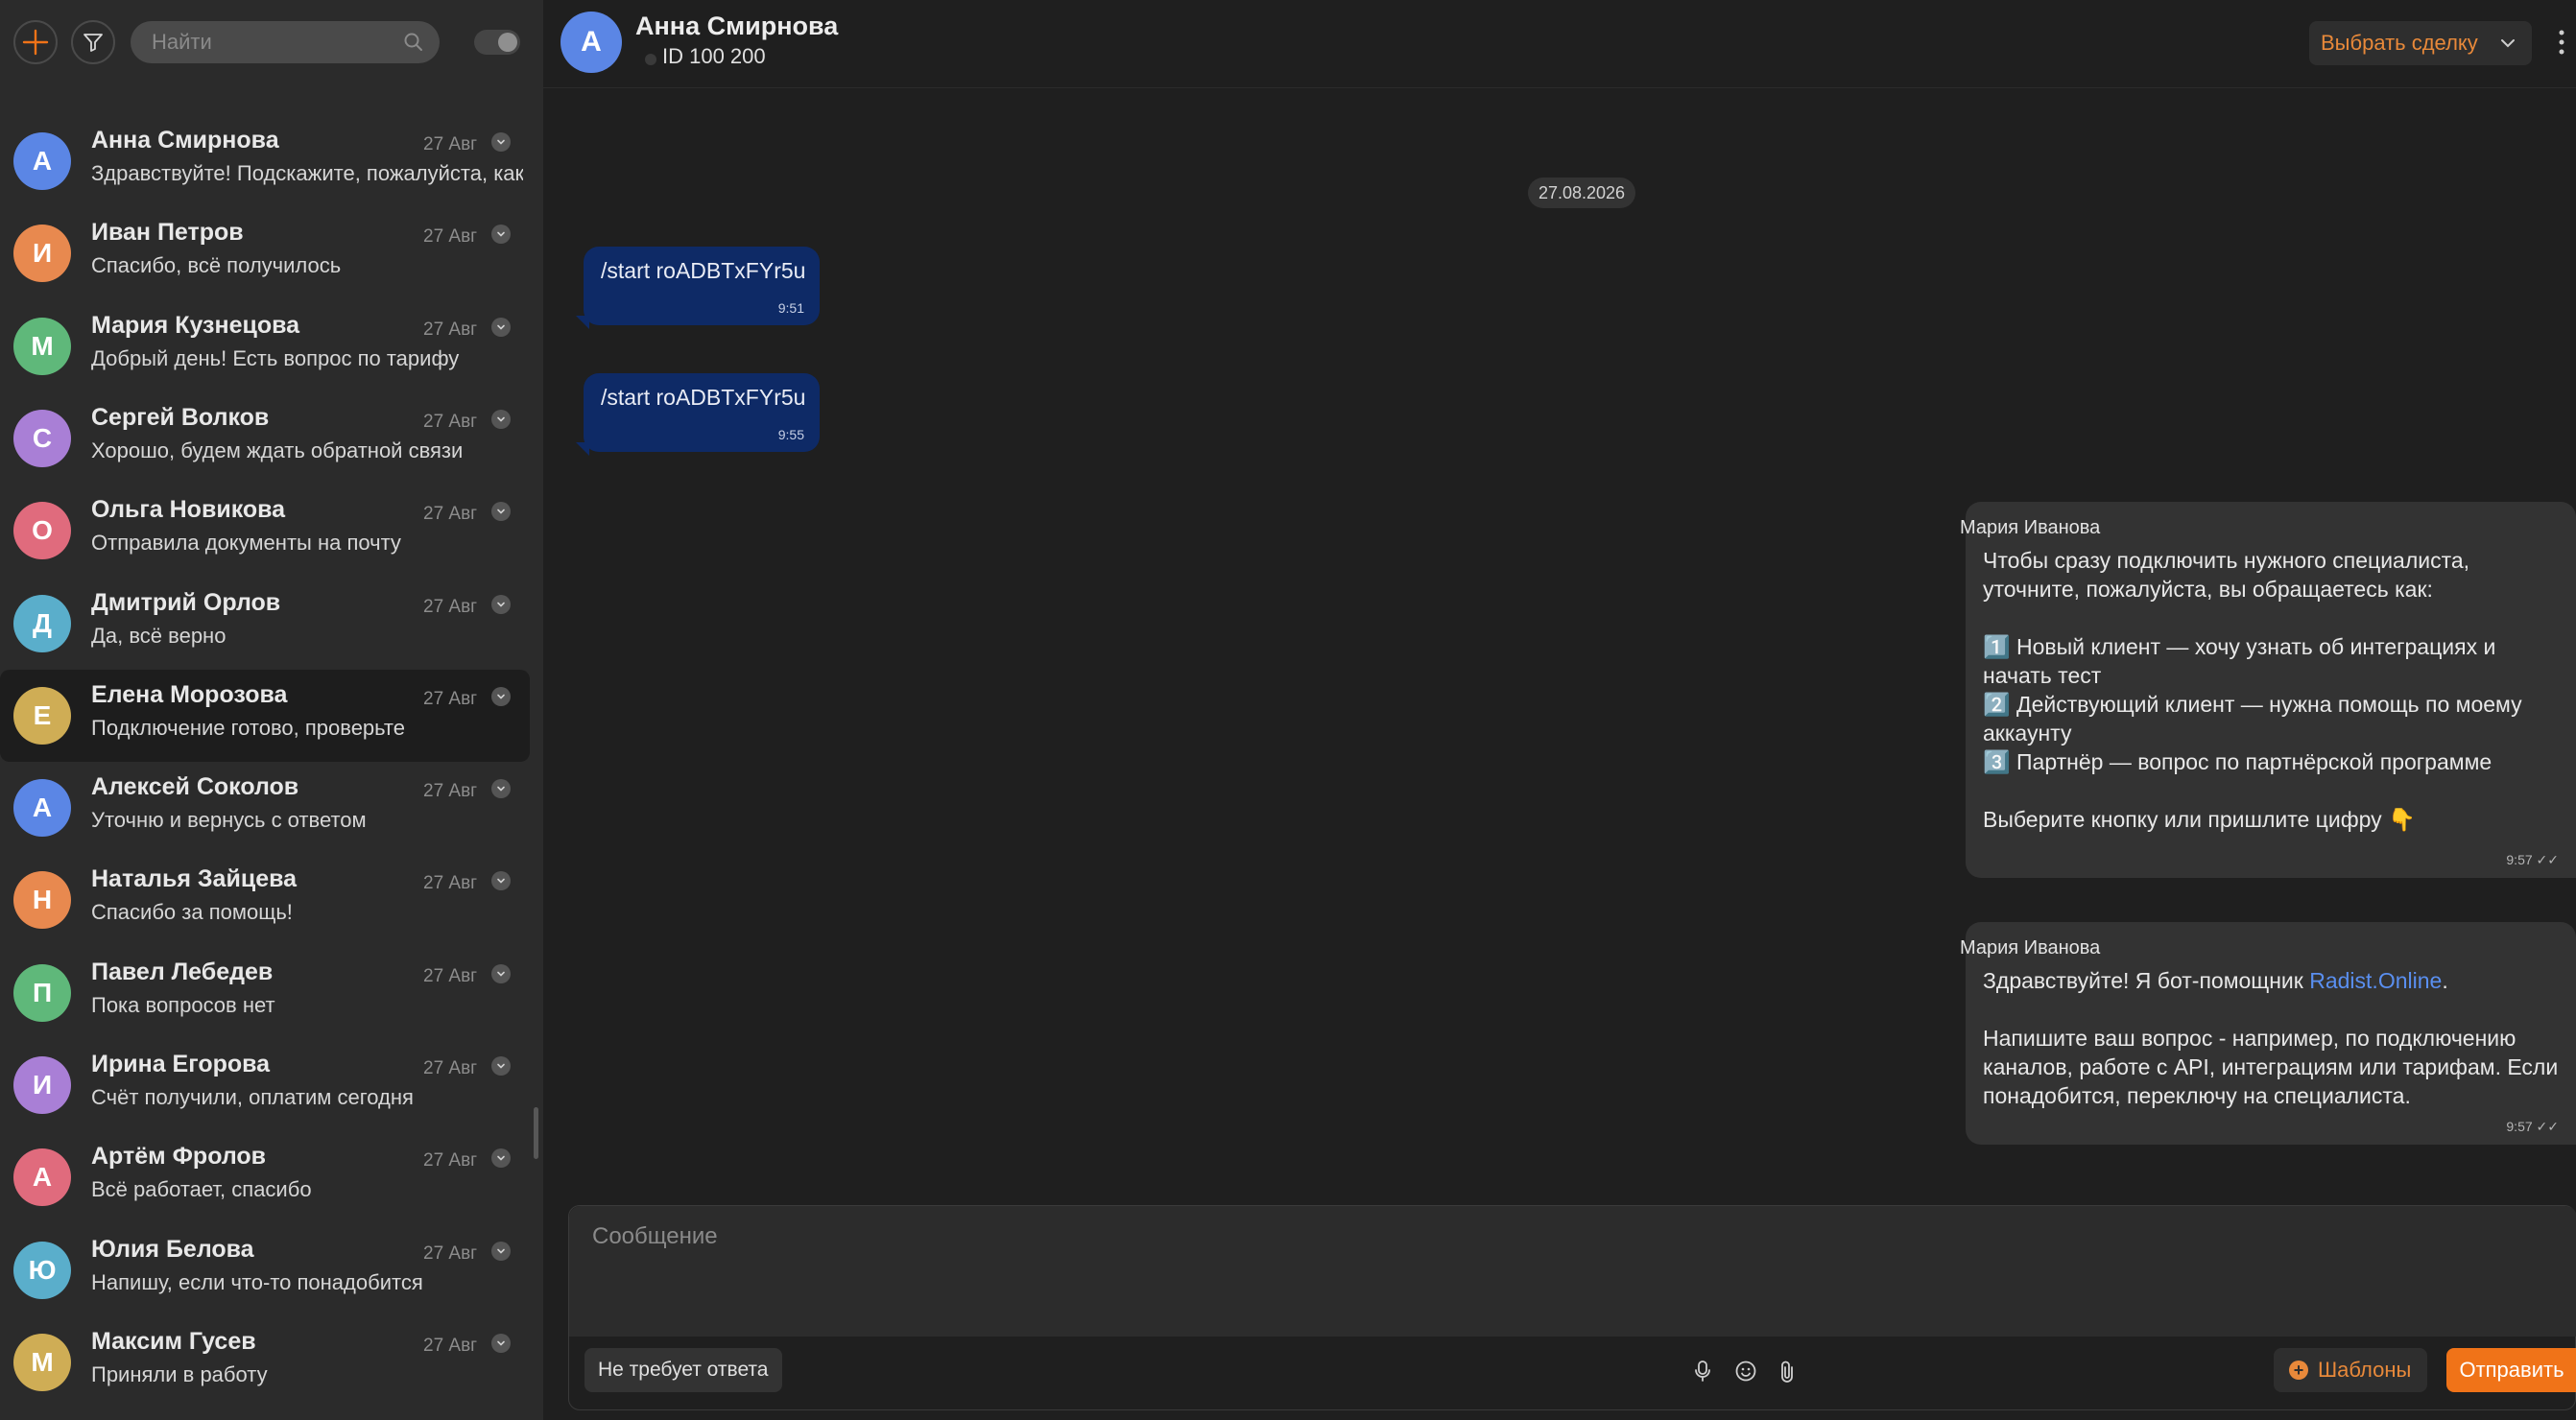 The height and width of the screenshot is (1420, 2576). I want to click on avatar: С, so click(42, 438).